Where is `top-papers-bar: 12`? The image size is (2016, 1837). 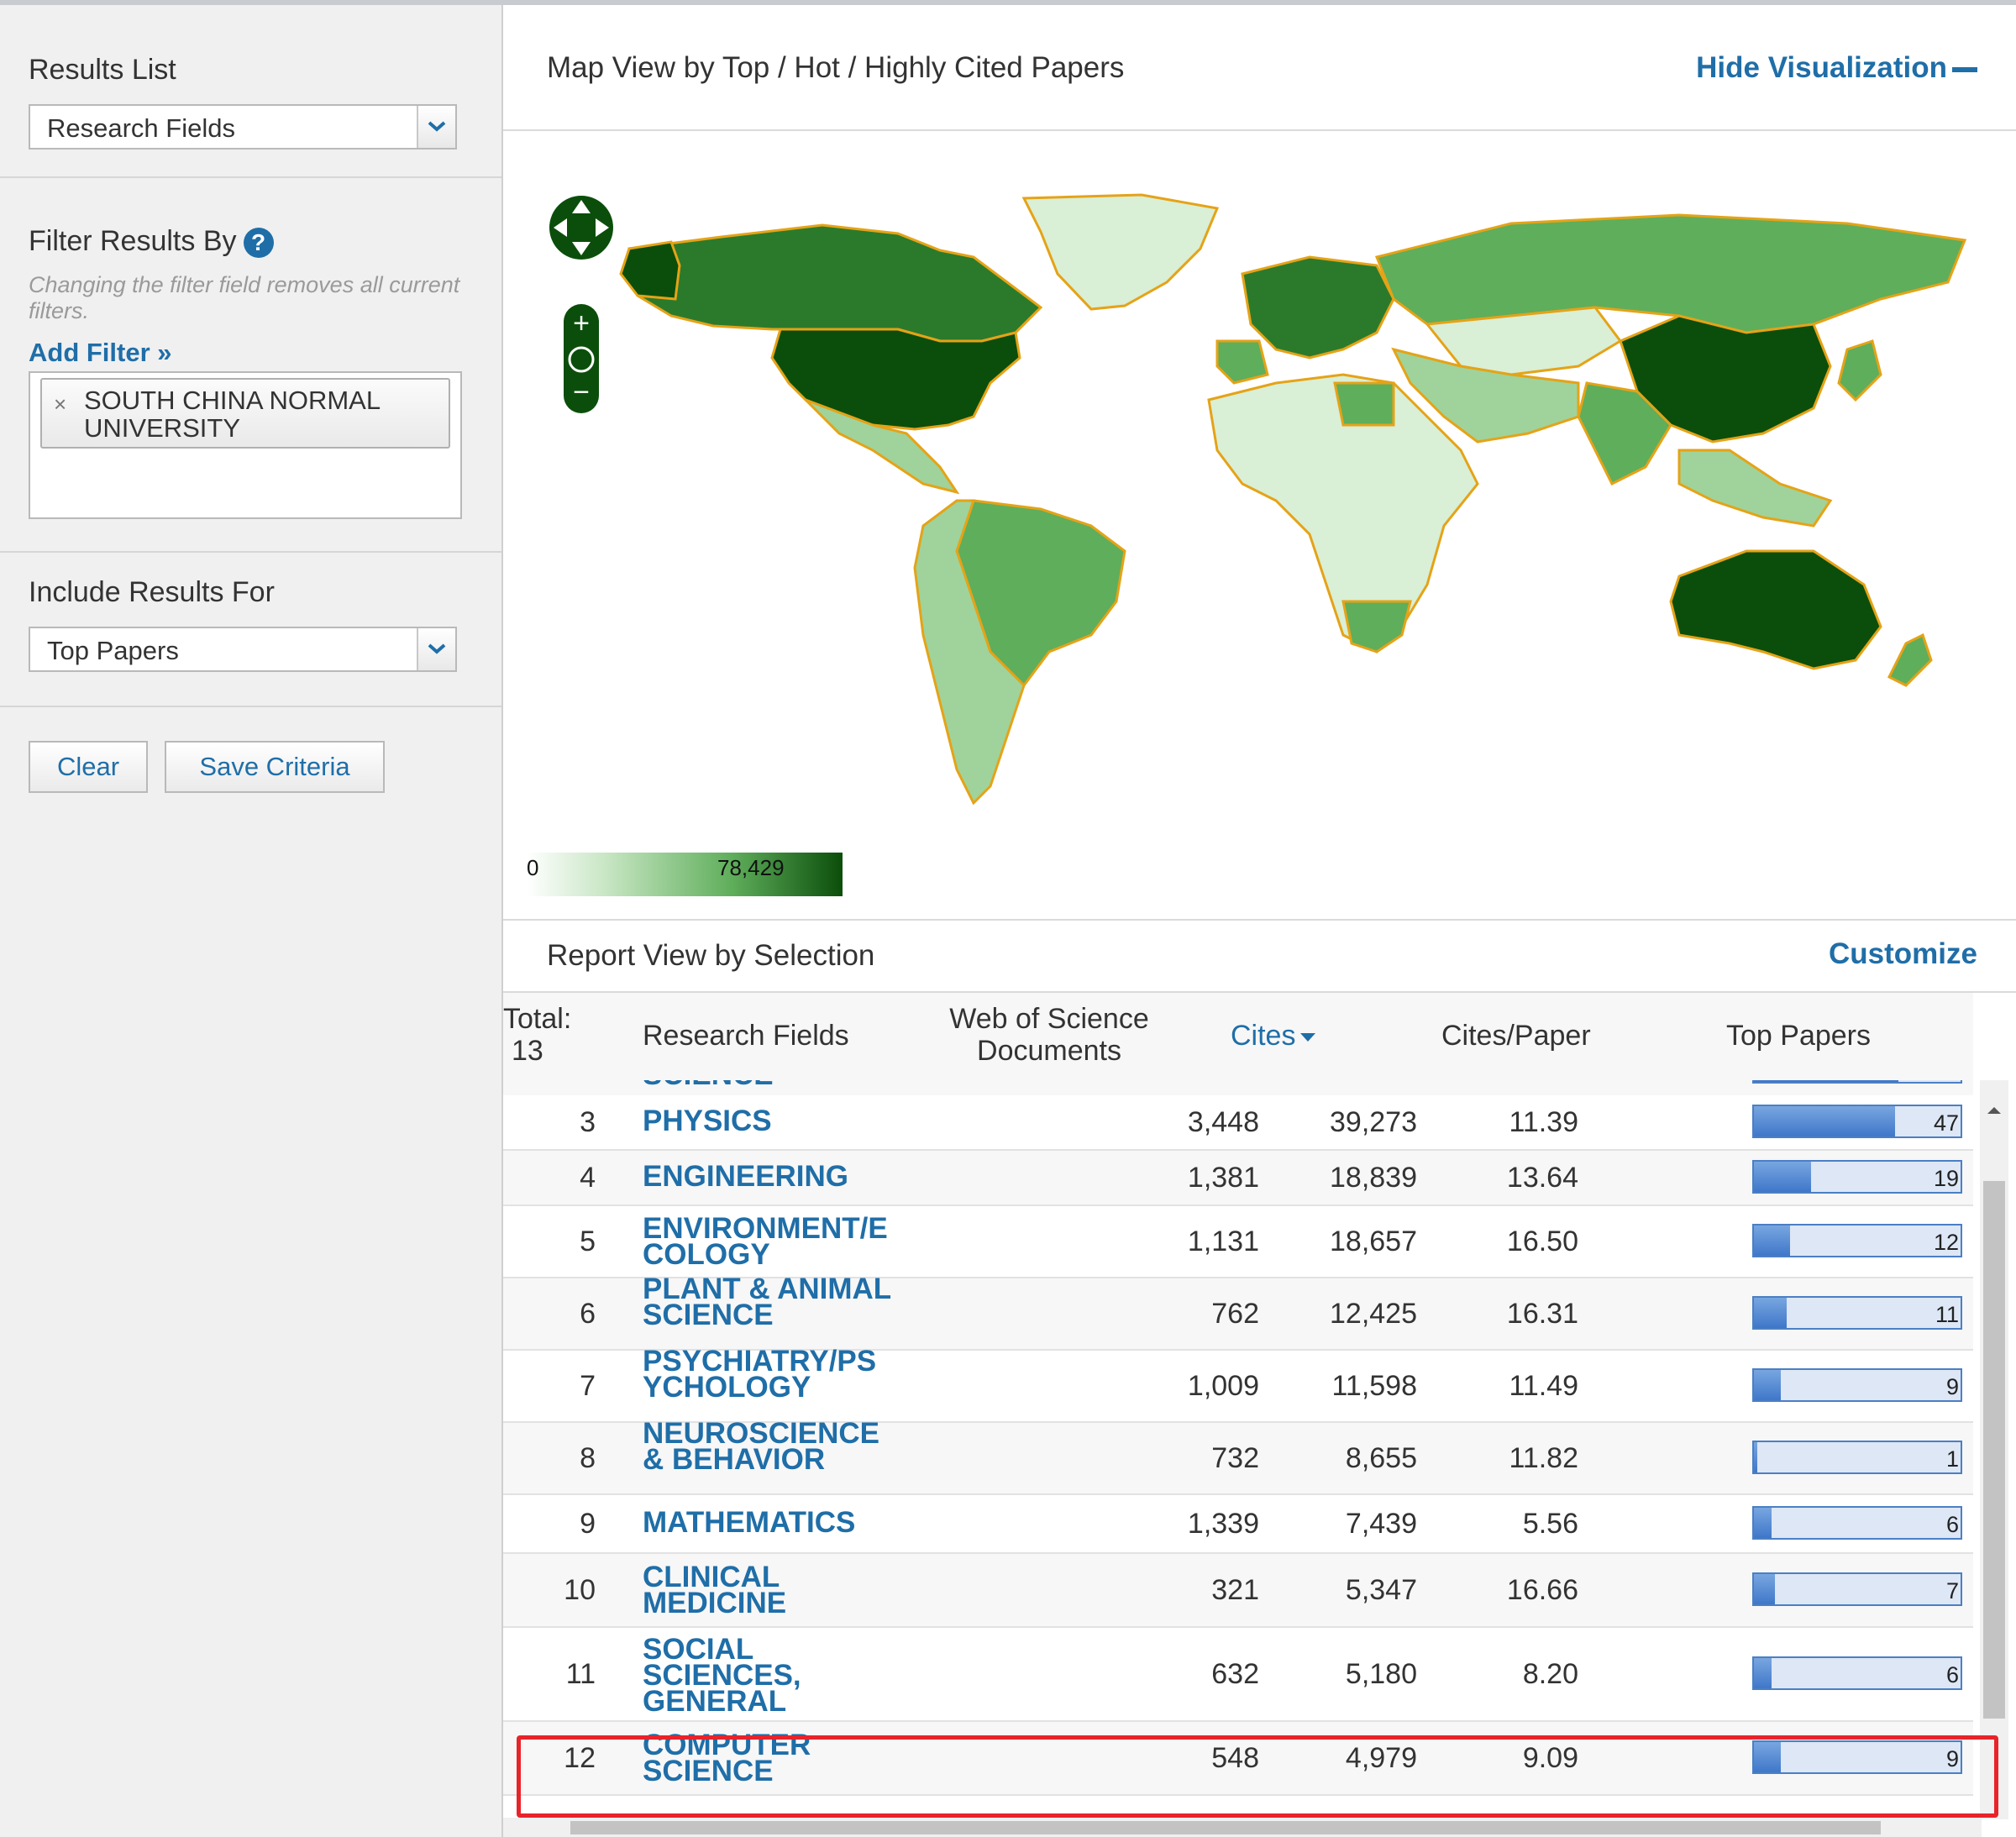 top-papers-bar: 12 is located at coordinates (1857, 1240).